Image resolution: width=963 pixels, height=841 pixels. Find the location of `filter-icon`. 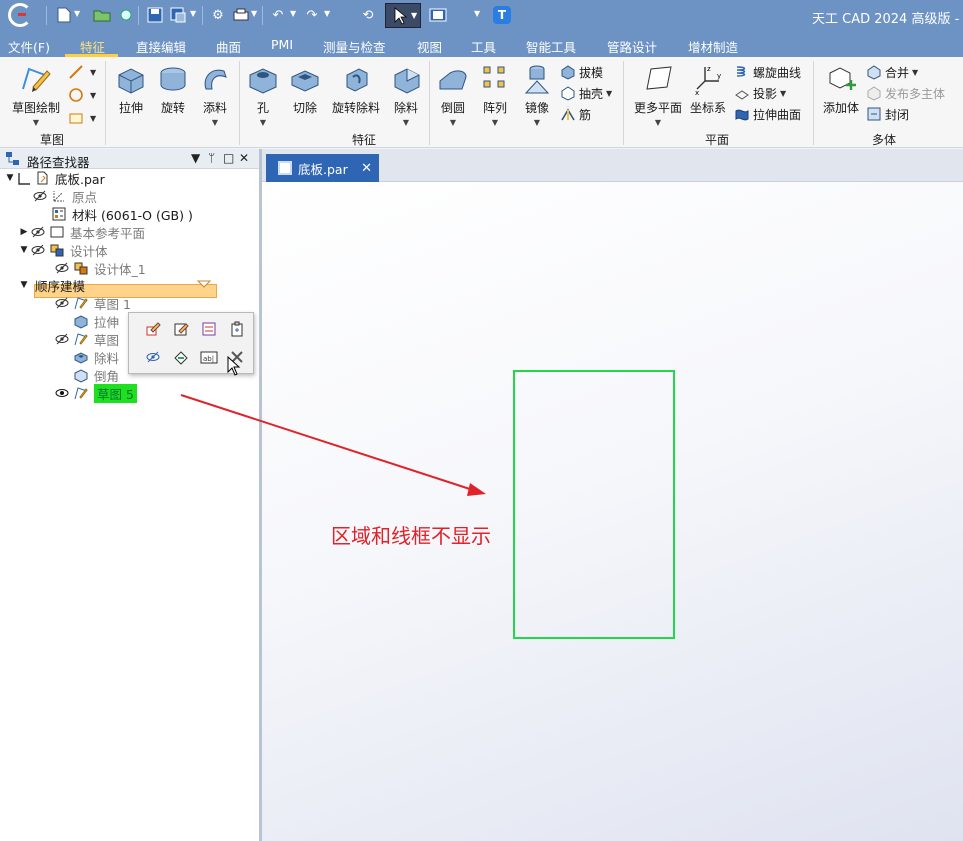

filter-icon is located at coordinates (204, 284).